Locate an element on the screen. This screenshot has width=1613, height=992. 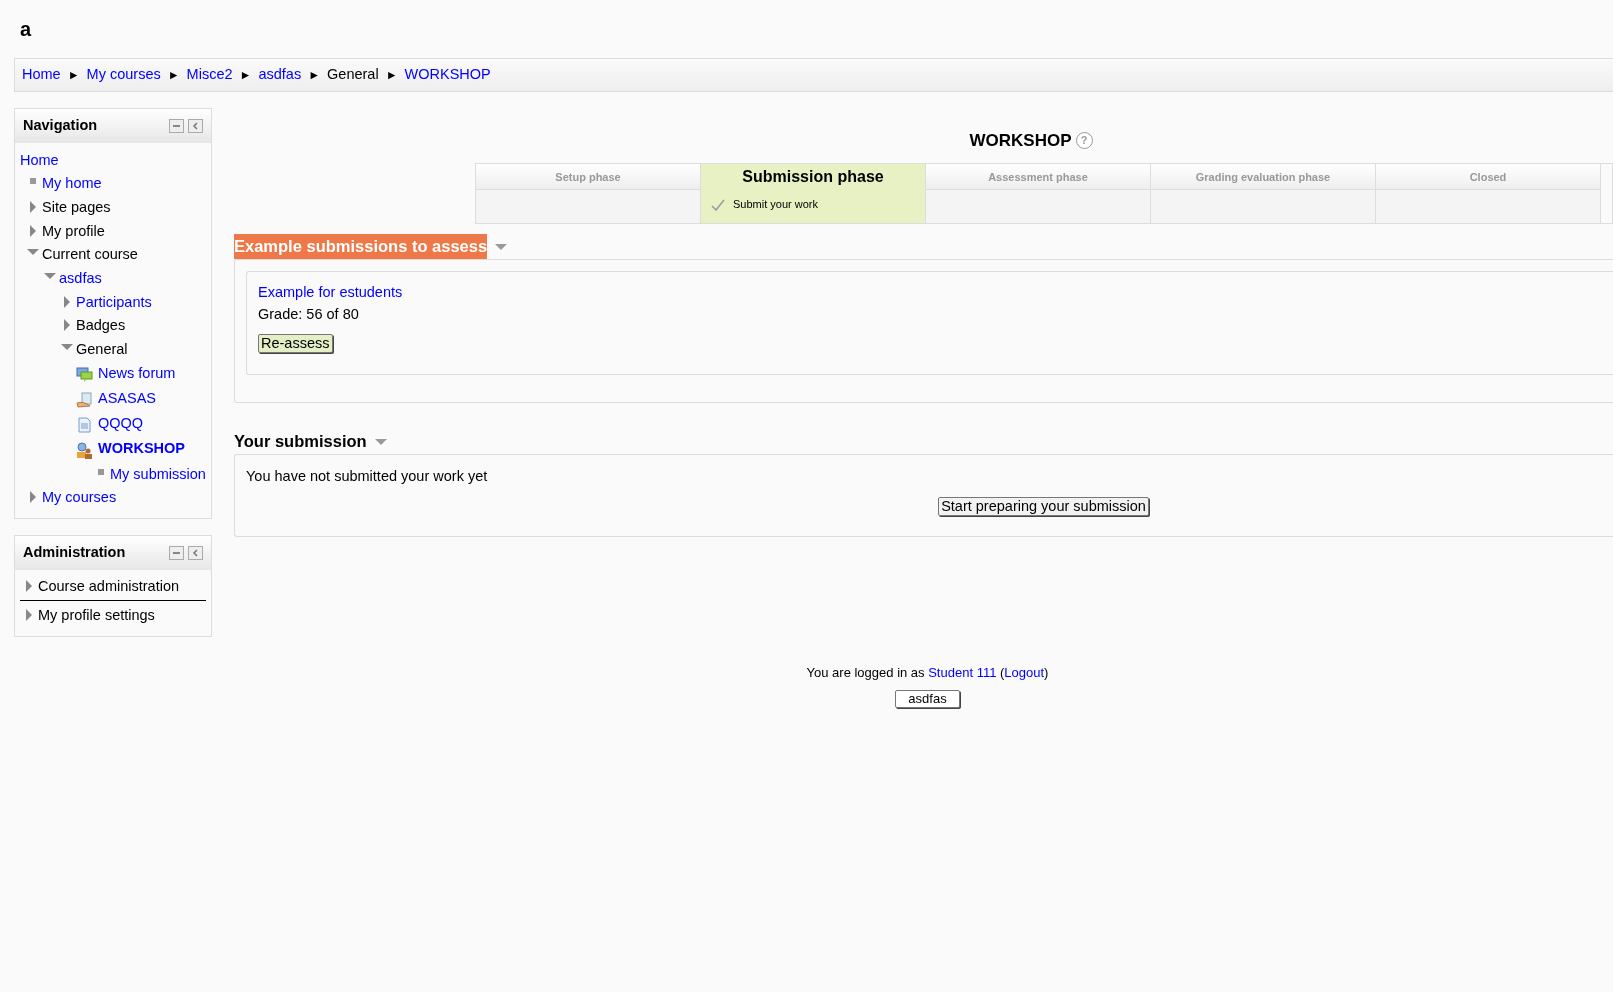
hand-document-icon is located at coordinates (84, 399).